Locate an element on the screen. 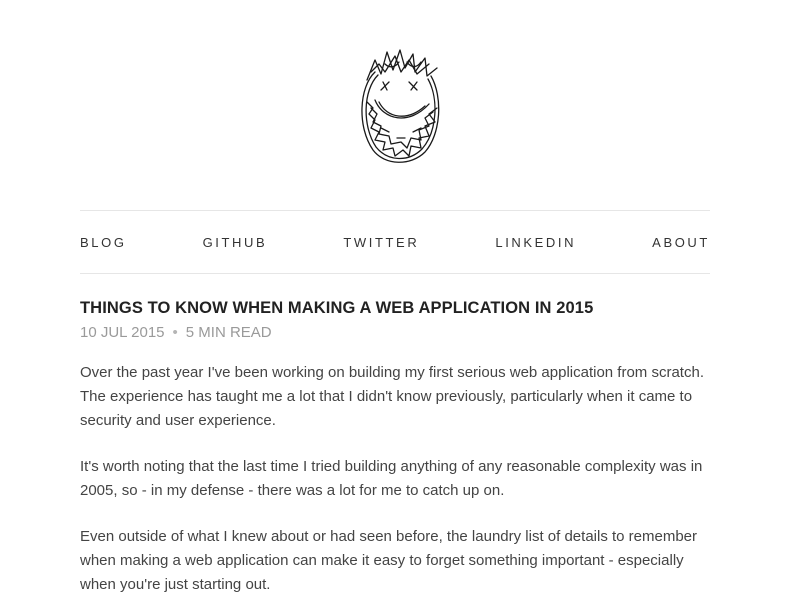 The height and width of the screenshot is (600, 800). main-nav: BLOG GITHUB TWITTER LINKEDIN ABOUT is located at coordinates (395, 242).